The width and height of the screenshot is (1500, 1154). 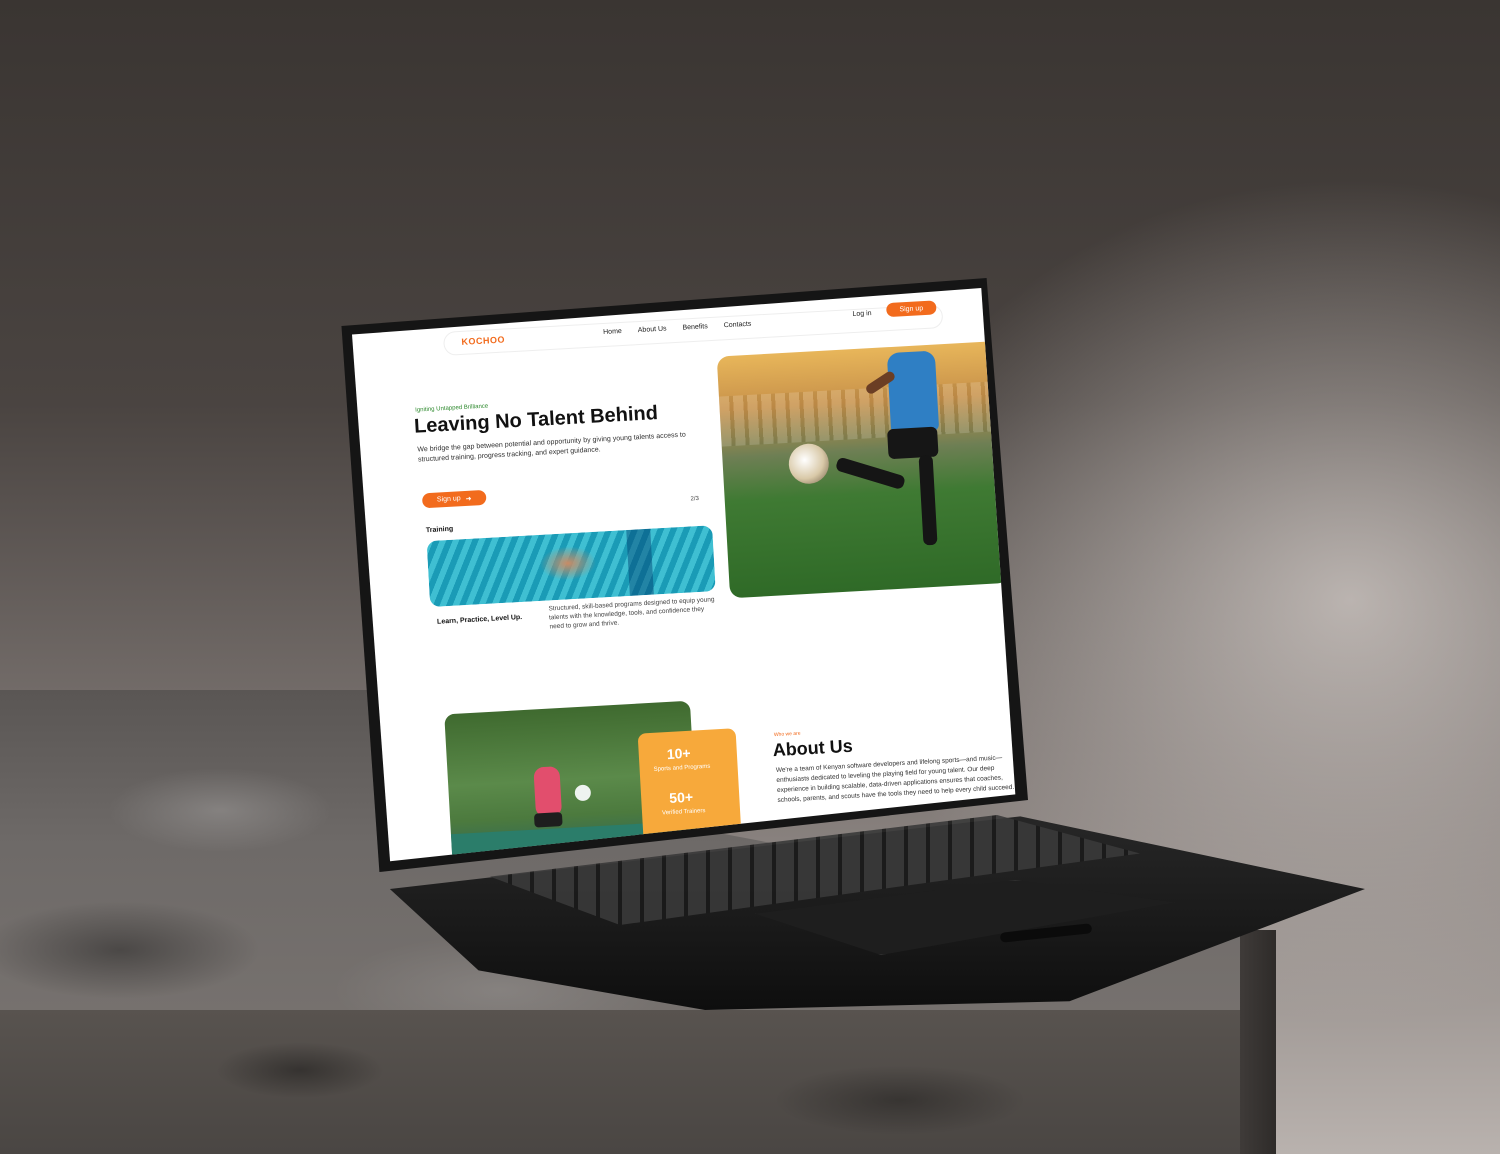 I want to click on training-image, so click(x=571, y=566).